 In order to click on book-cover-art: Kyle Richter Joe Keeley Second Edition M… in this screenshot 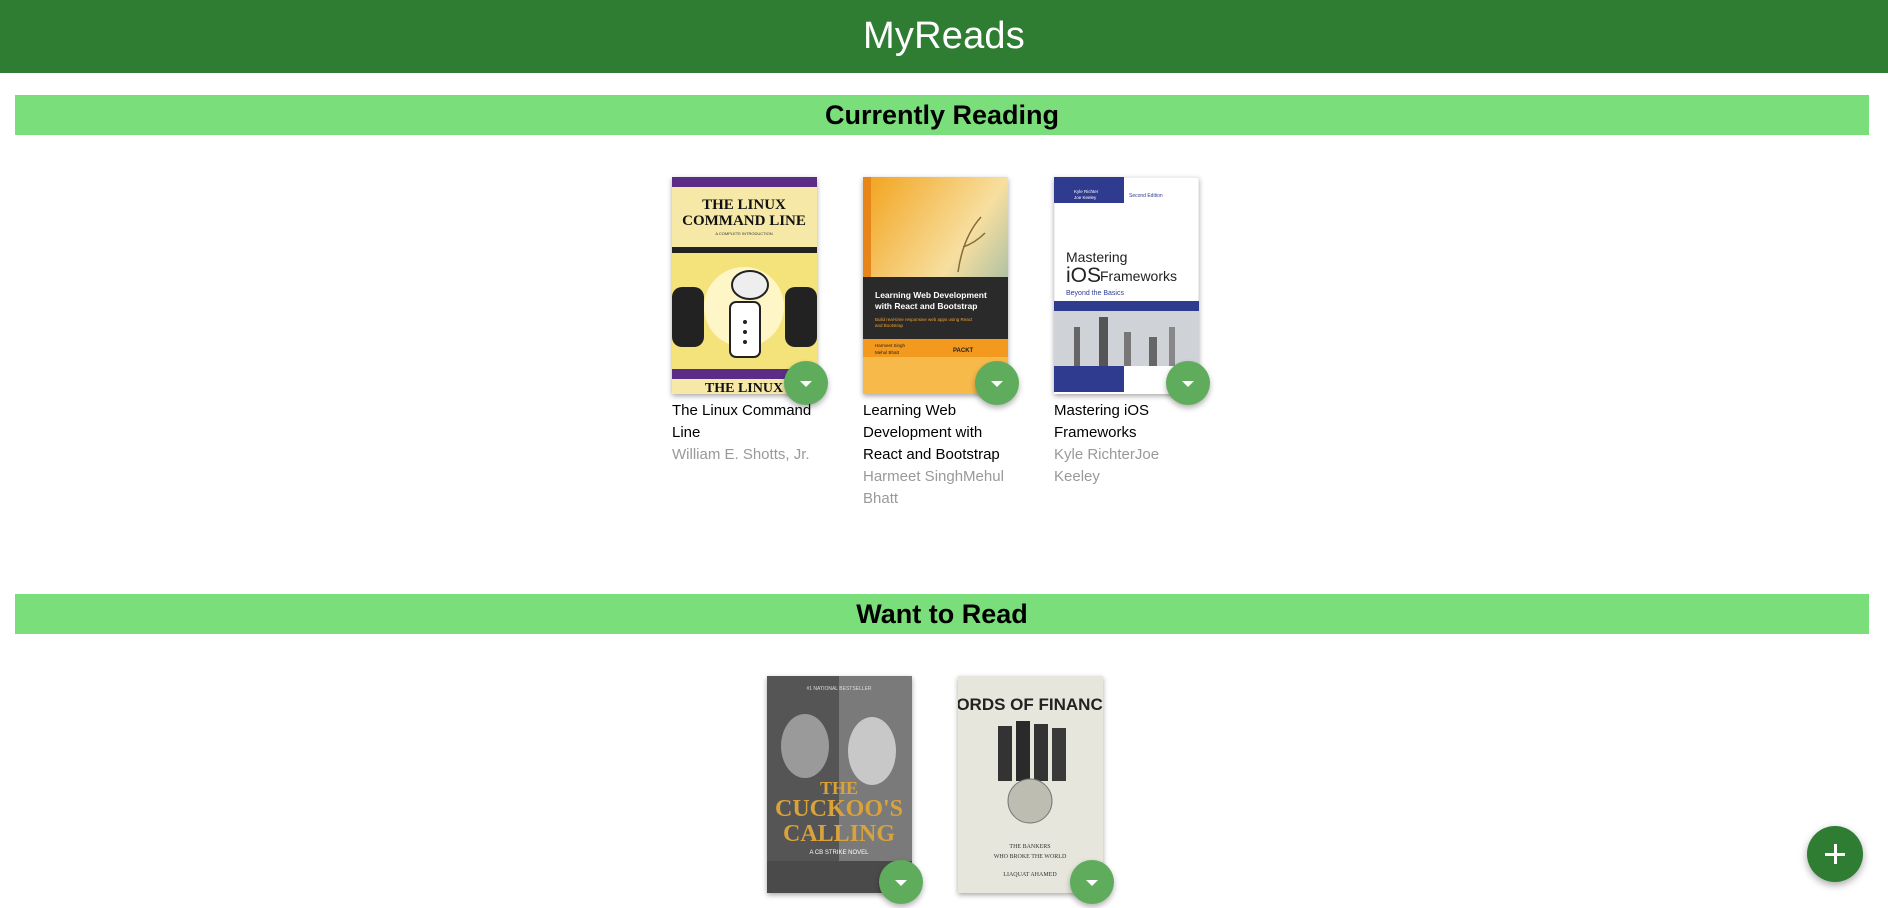, I will do `click(1126, 285)`.